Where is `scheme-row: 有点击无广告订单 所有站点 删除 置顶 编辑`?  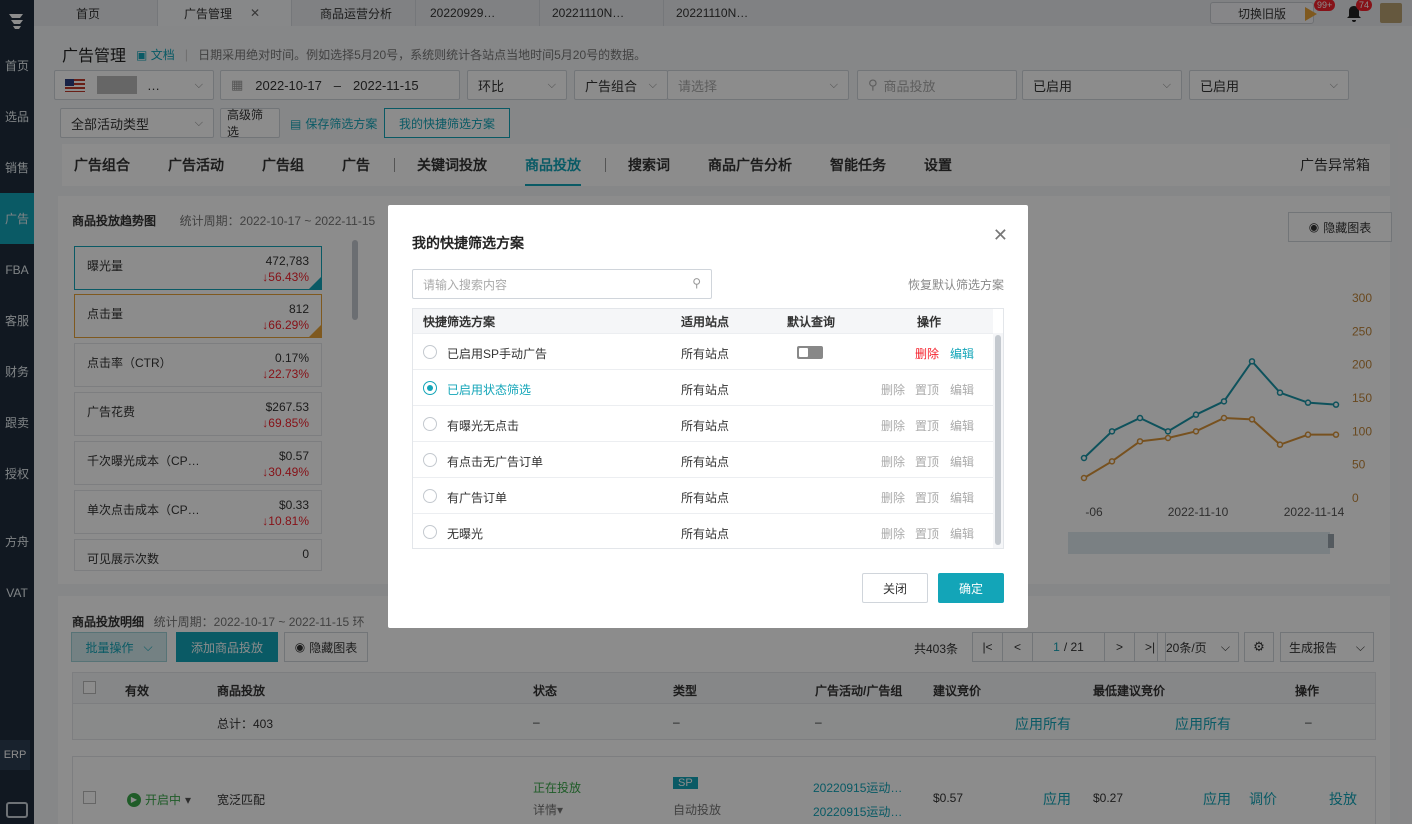 scheme-row: 有点击无广告订单 所有站点 删除 置顶 编辑 is located at coordinates (703, 459).